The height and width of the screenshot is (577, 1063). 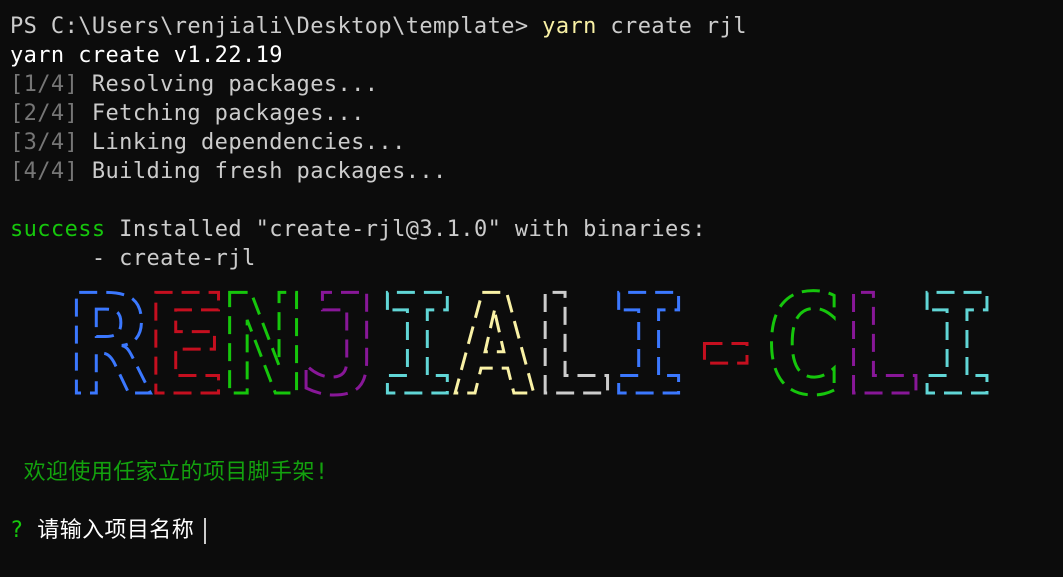 I want to click on question-mark-icon: ?, so click(x=17, y=530).